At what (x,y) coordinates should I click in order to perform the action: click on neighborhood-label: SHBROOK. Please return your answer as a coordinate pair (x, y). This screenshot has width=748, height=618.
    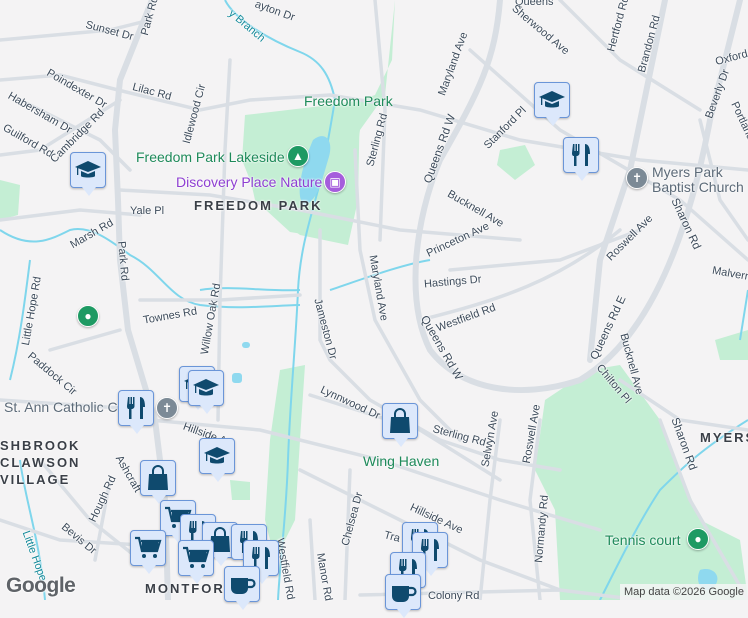
    Looking at the image, I should click on (40, 445).